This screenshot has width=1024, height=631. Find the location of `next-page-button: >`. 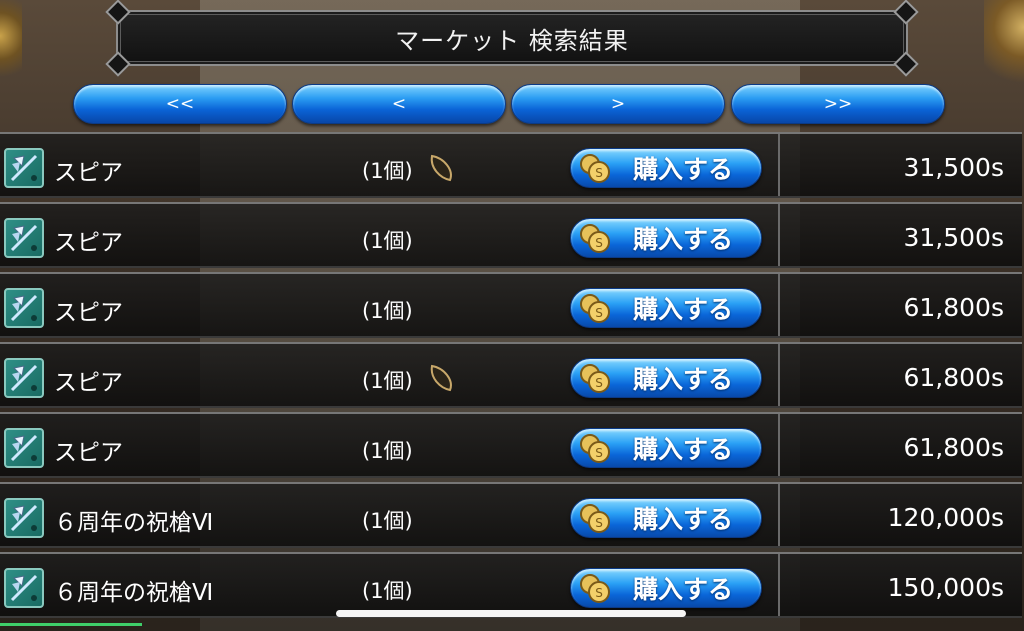

next-page-button: > is located at coordinates (618, 104).